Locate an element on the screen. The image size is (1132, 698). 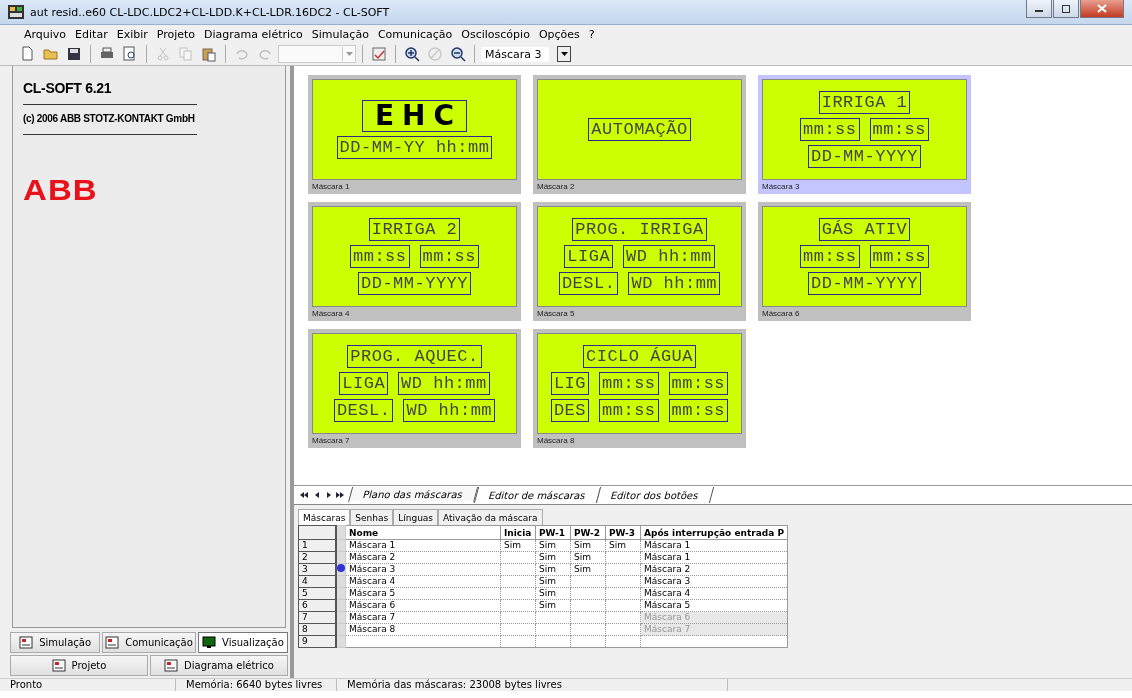
close-button is located at coordinates (1102, 9).